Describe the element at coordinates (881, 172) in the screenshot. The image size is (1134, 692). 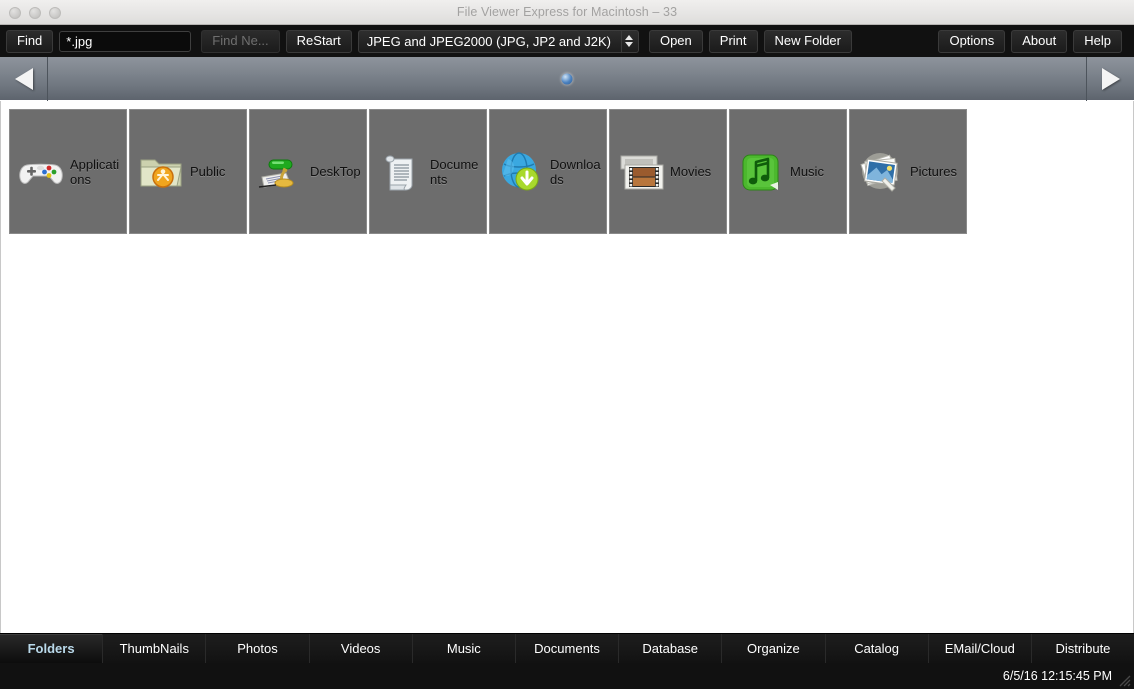
I see `photos-icon` at that location.